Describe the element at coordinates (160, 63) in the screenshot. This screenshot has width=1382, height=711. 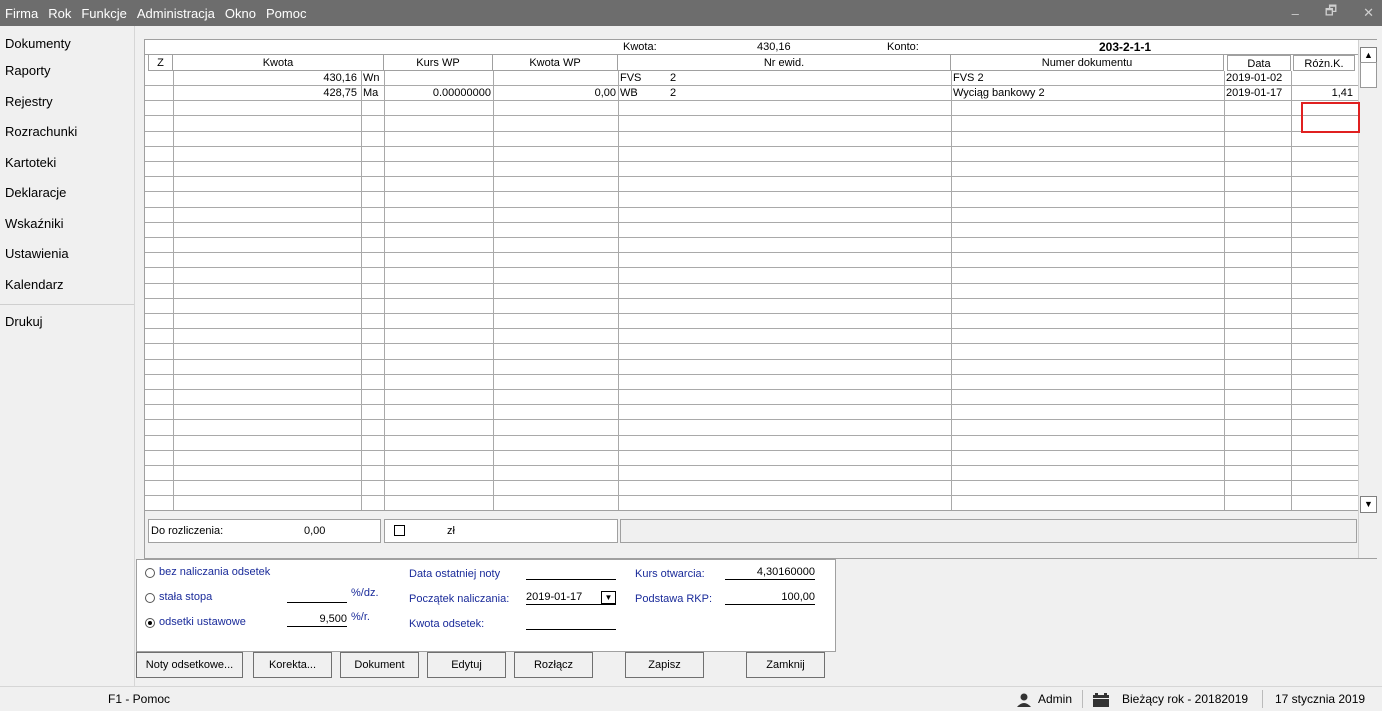
I see `column-header-z: Z` at that location.